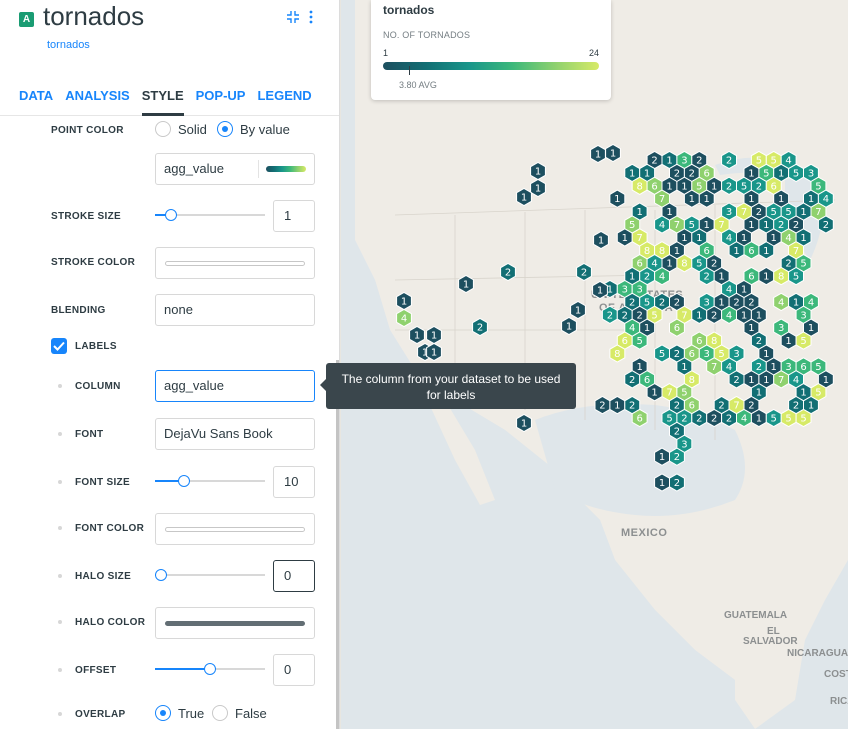 The width and height of the screenshot is (848, 729). What do you see at coordinates (103, 576) in the screenshot?
I see `label-halo-size-label: HALO SIZE` at bounding box center [103, 576].